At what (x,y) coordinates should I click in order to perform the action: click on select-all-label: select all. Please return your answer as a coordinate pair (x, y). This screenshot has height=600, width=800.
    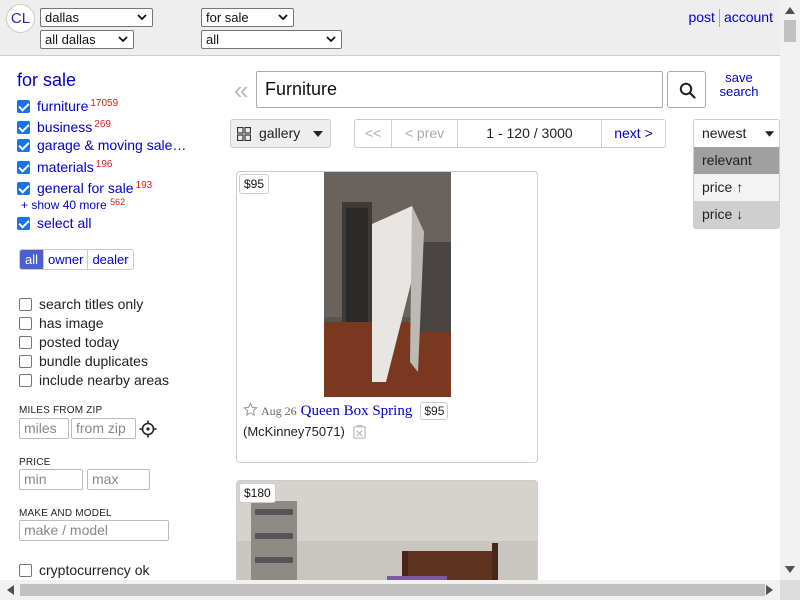
    Looking at the image, I should click on (64, 223).